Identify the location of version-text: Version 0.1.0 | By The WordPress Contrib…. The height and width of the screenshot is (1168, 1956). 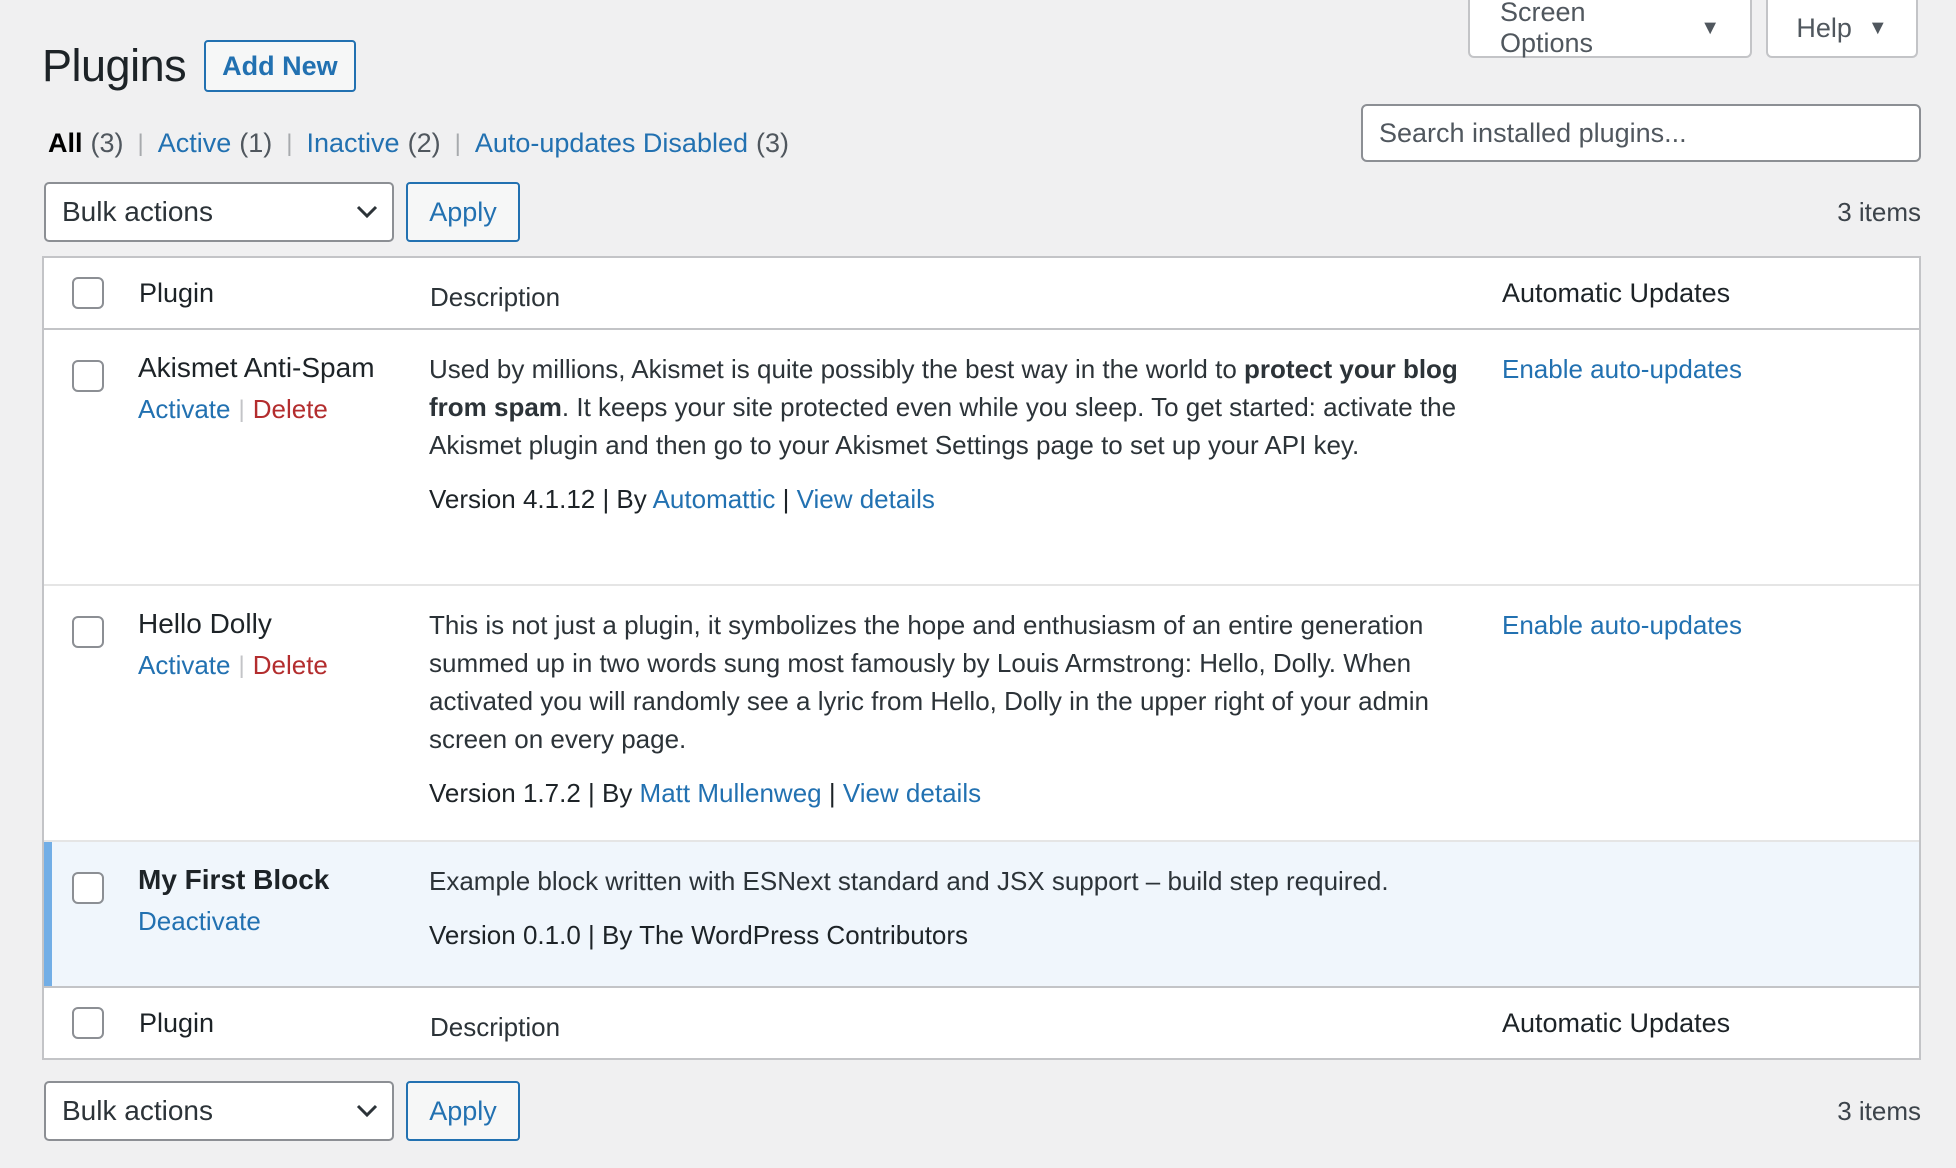
(699, 935).